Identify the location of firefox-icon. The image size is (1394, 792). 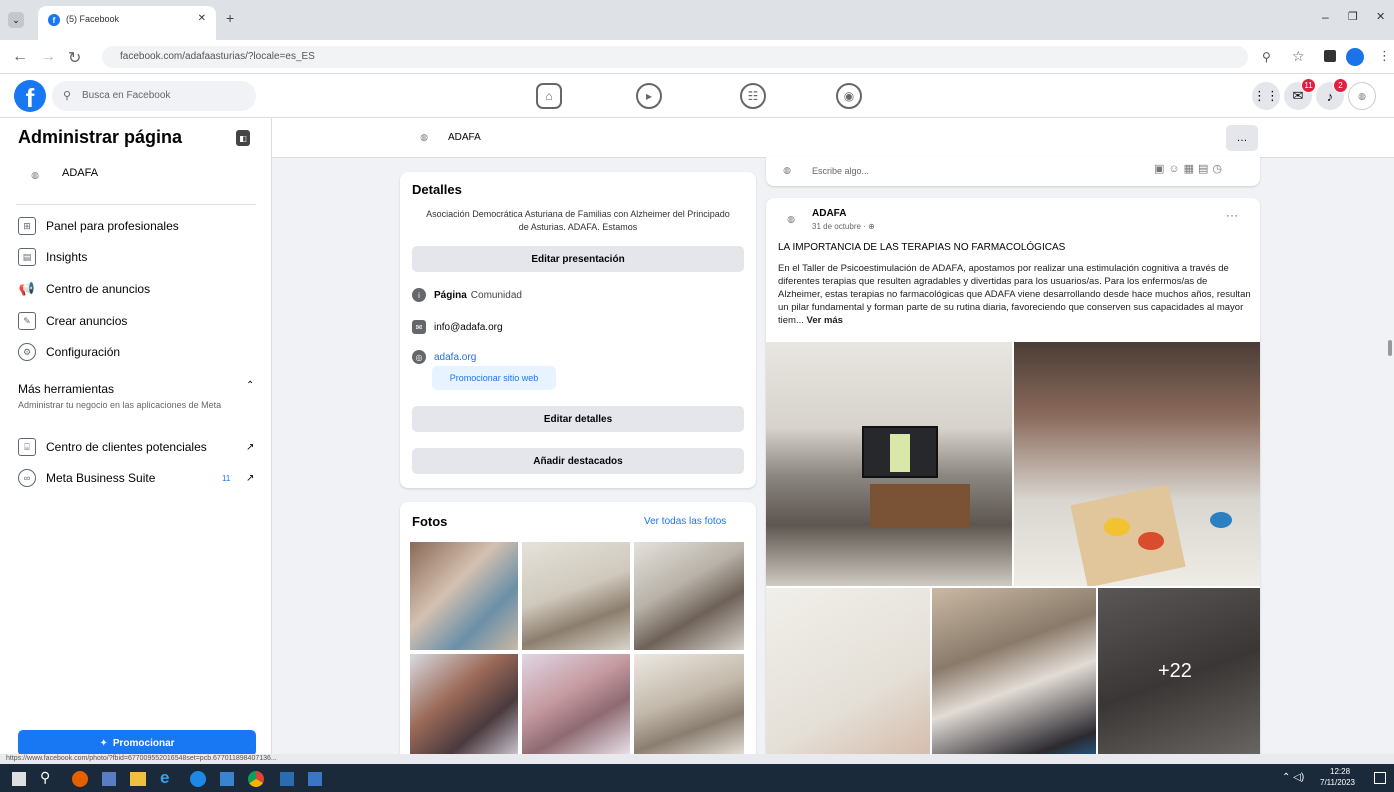
(80, 779).